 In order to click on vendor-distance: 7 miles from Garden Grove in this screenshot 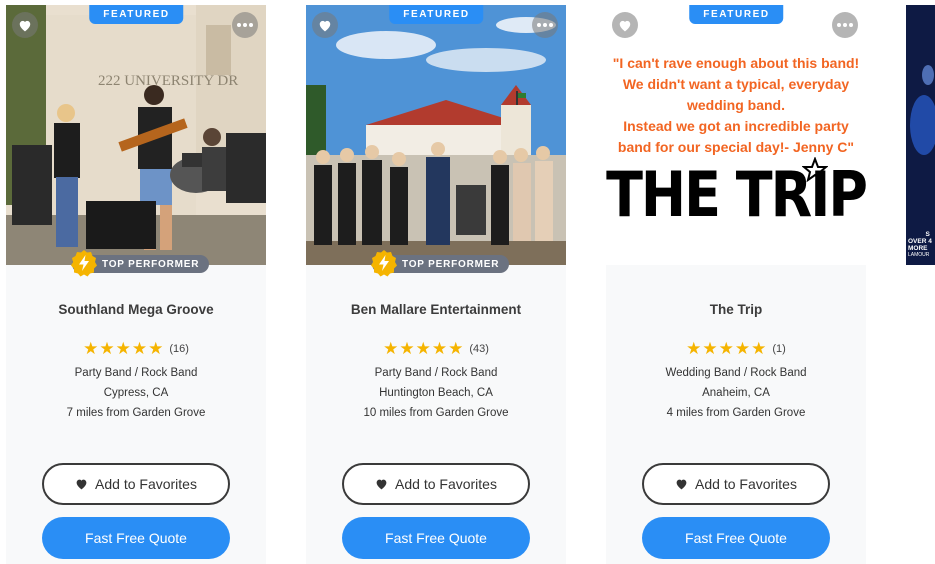, I will do `click(136, 413)`.